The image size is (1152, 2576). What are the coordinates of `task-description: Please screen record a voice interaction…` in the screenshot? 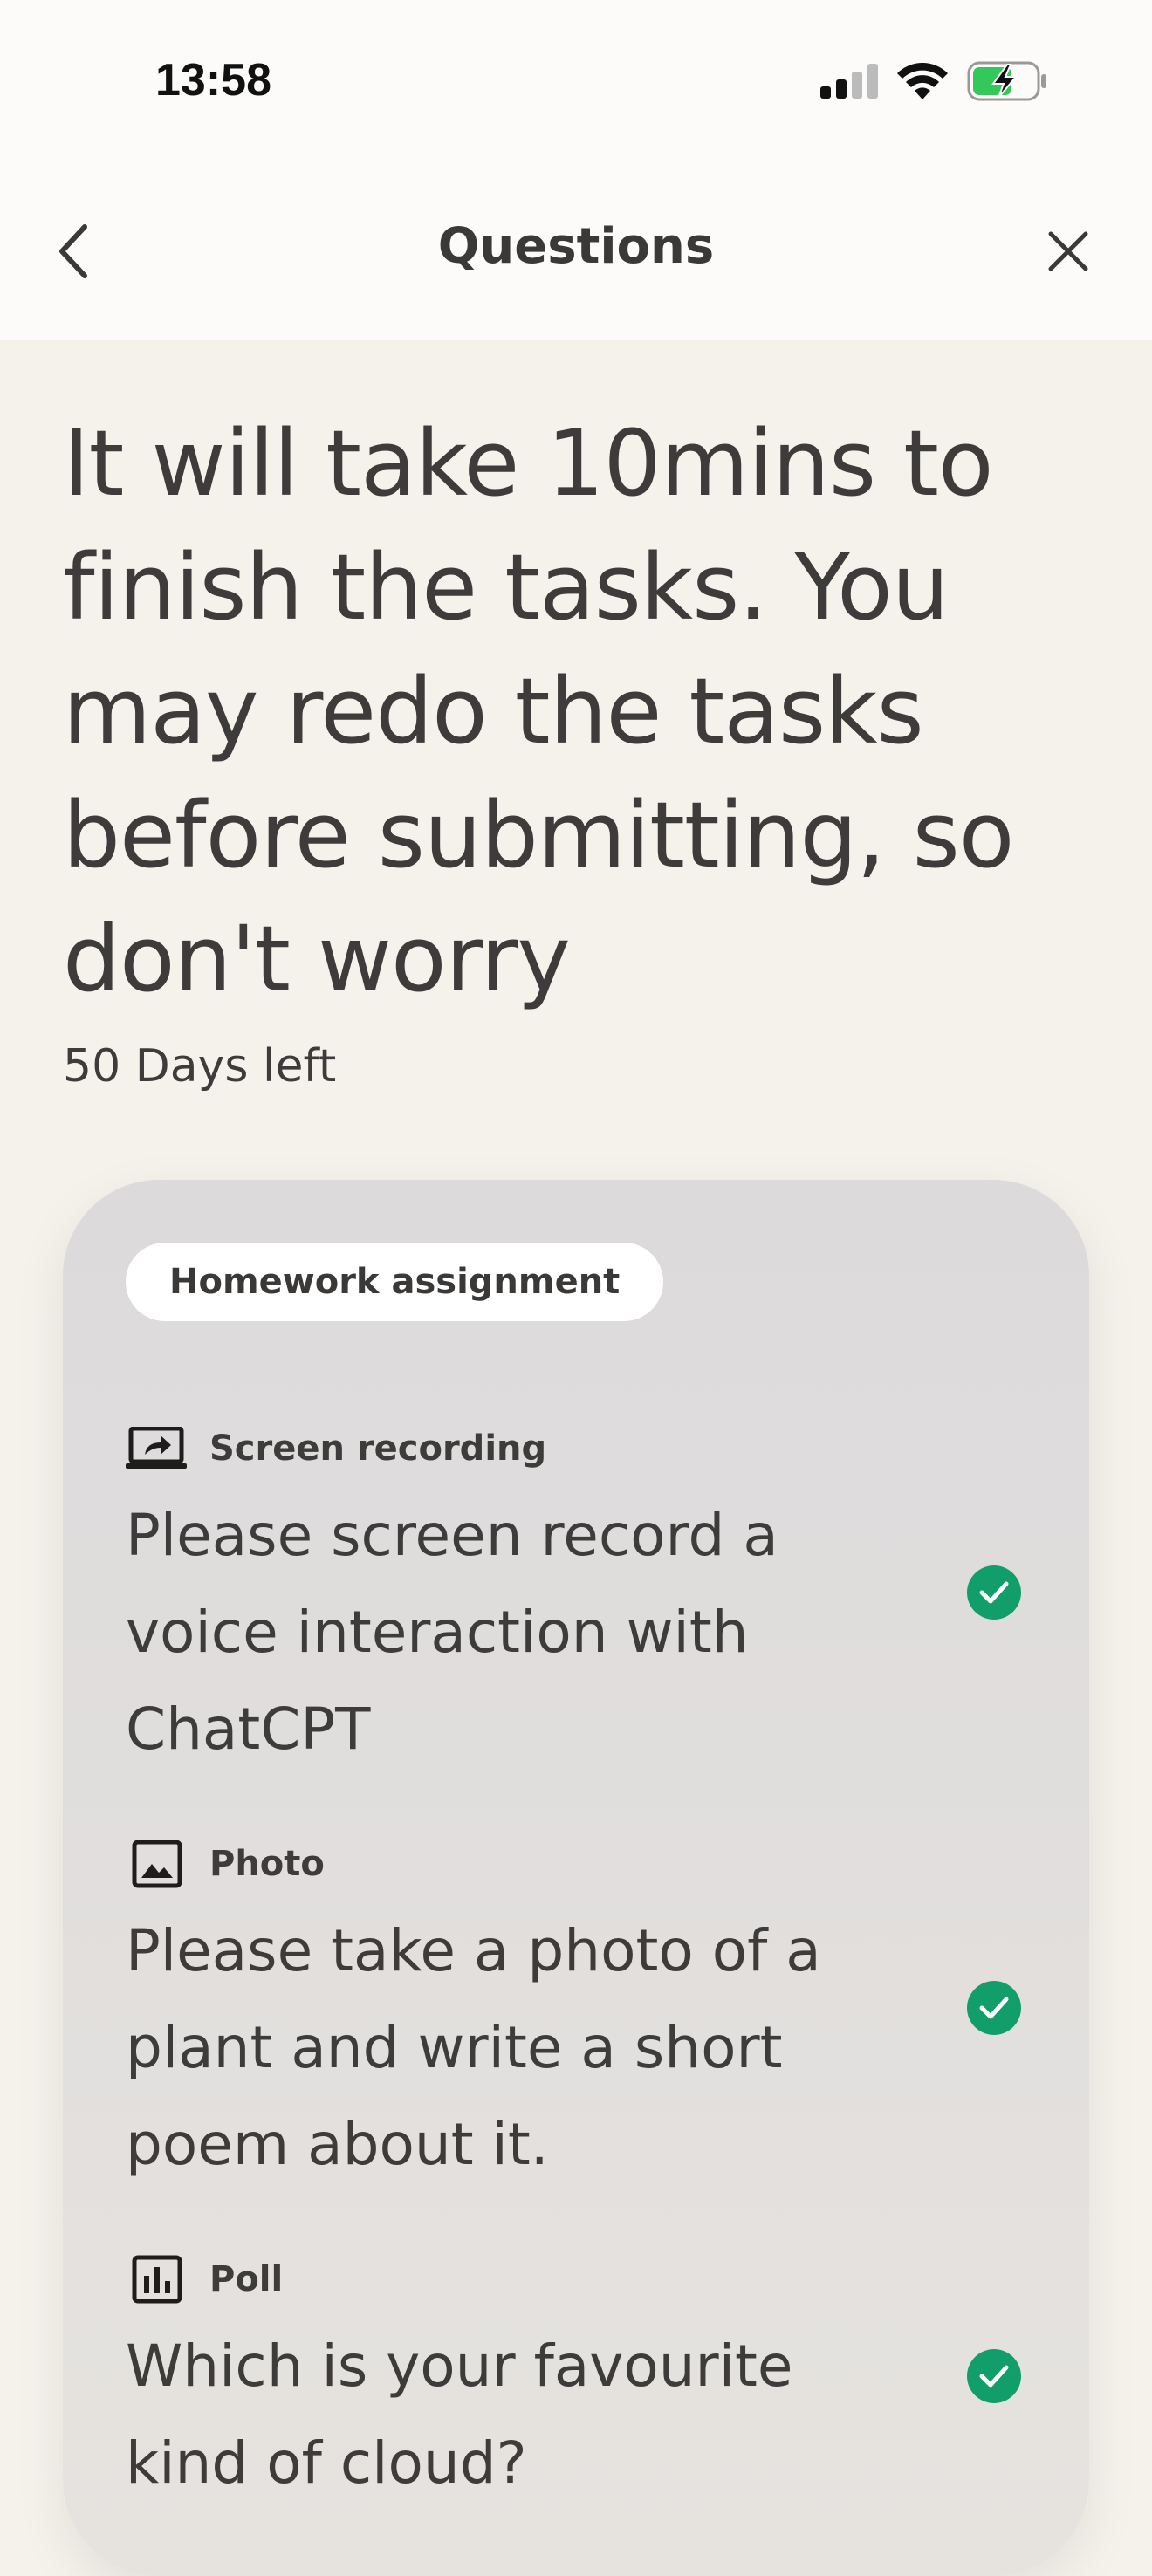 It's located at (452, 1632).